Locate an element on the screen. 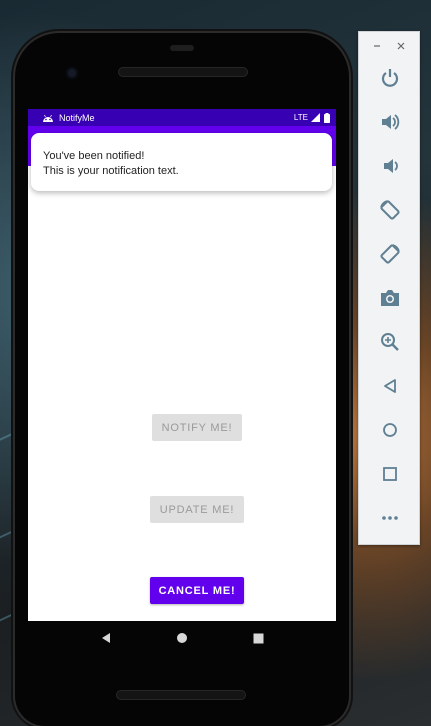 The width and height of the screenshot is (431, 726). rotate-right-icon is located at coordinates (390, 254).